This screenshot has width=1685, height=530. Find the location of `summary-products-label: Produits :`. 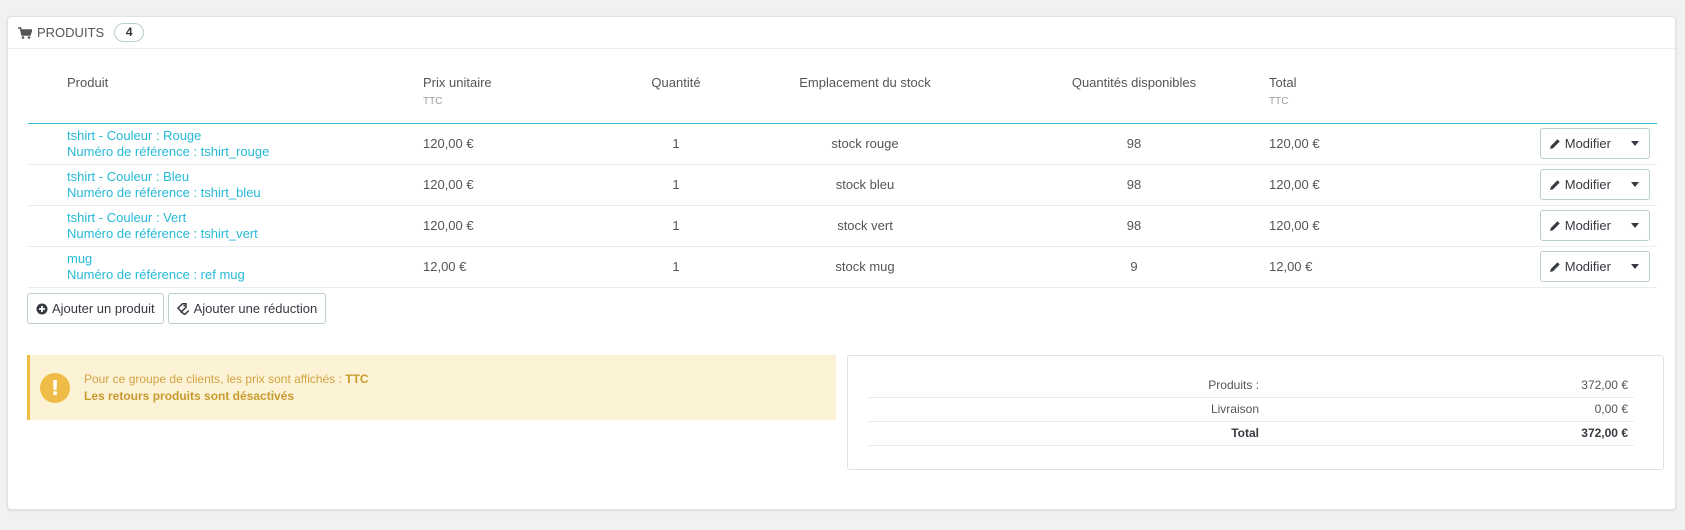

summary-products-label: Produits : is located at coordinates (1063, 385).